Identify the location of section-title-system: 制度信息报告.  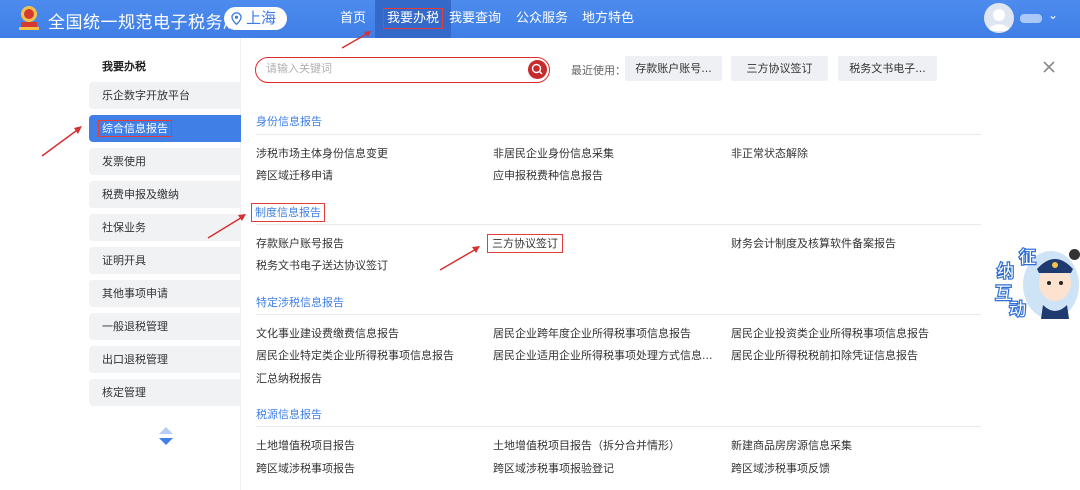
(288, 212).